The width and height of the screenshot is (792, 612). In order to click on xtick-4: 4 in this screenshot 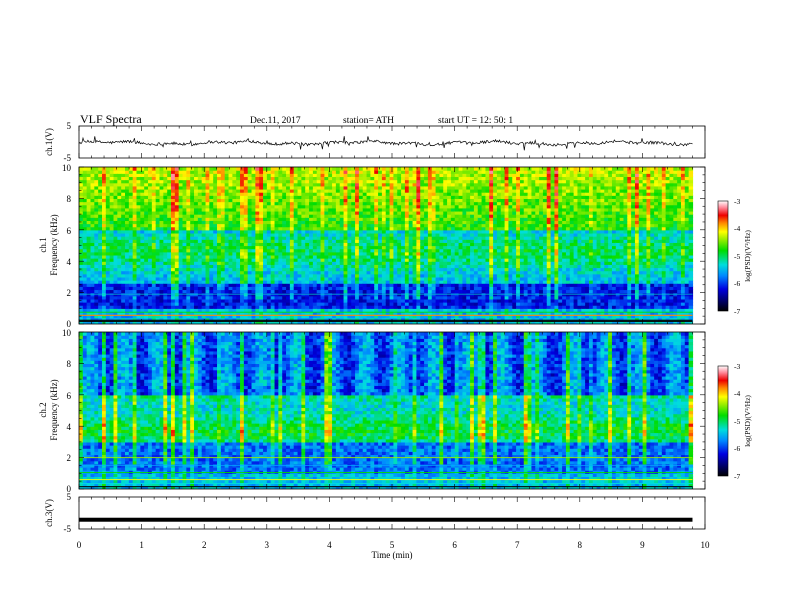, I will do `click(329, 545)`.